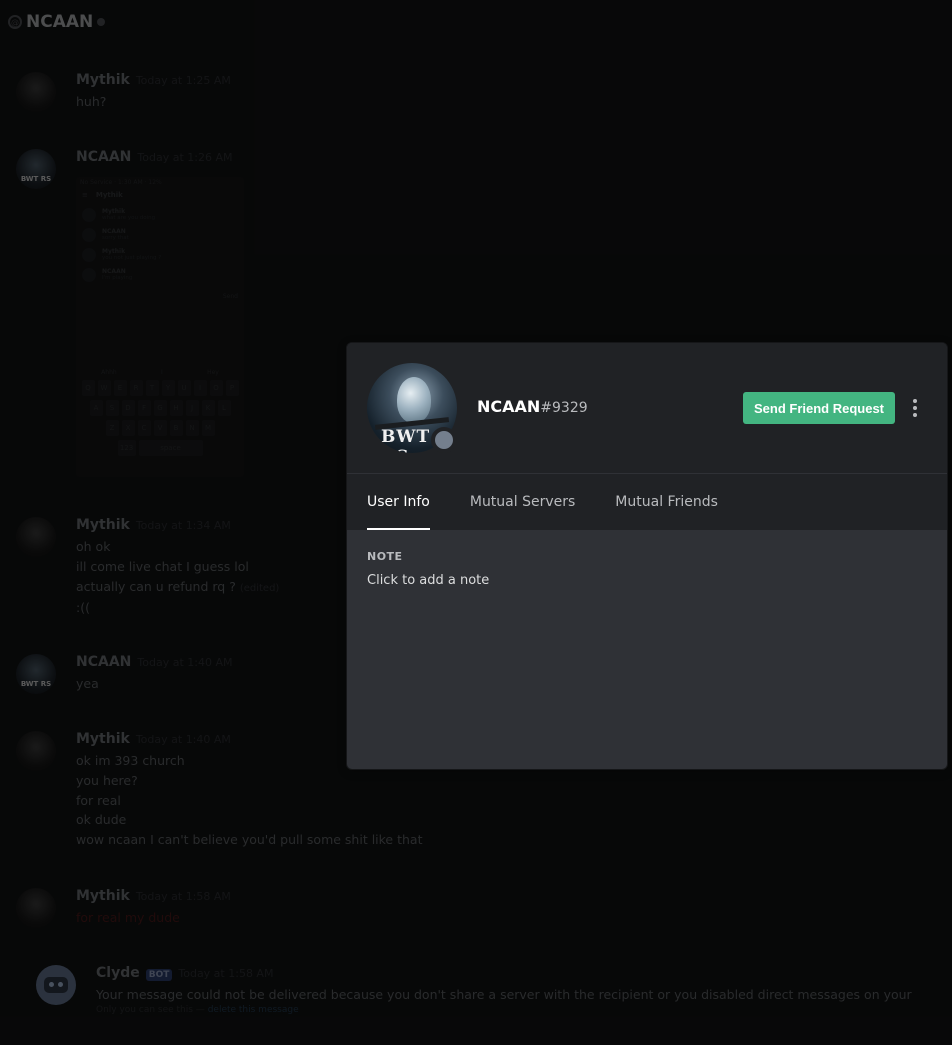 This screenshot has height=1045, width=952. I want to click on message-author: Clyde, so click(118, 973).